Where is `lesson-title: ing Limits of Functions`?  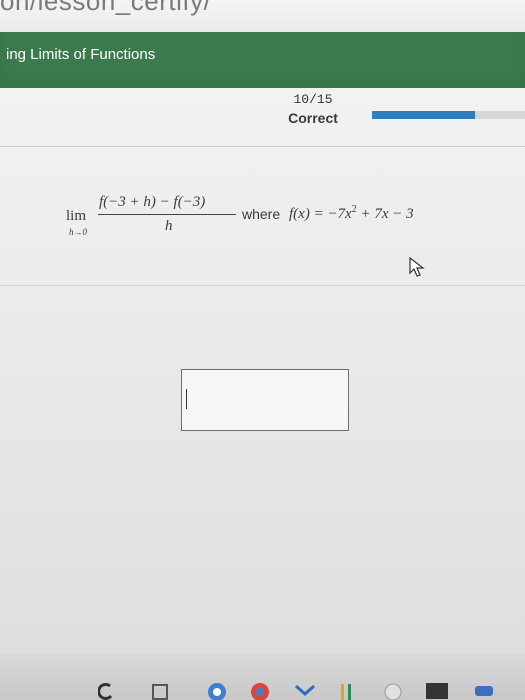
lesson-title: ing Limits of Functions is located at coordinates (81, 54).